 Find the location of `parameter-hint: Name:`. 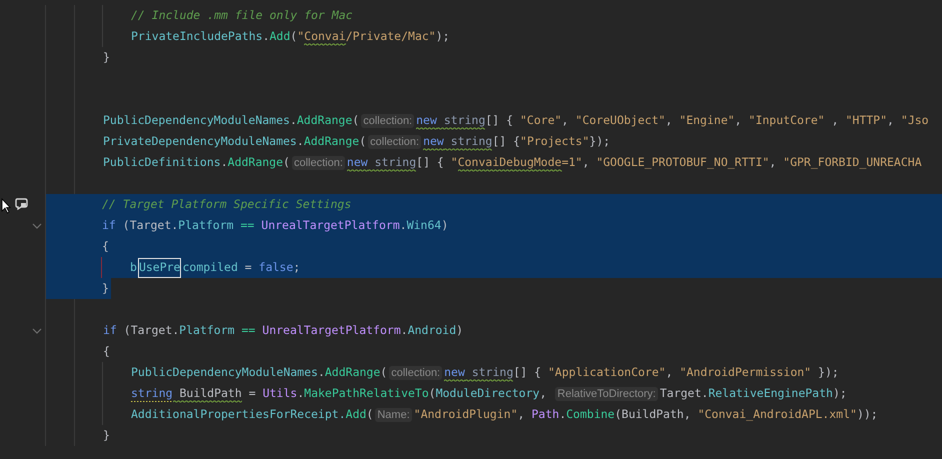

parameter-hint: Name: is located at coordinates (393, 415).